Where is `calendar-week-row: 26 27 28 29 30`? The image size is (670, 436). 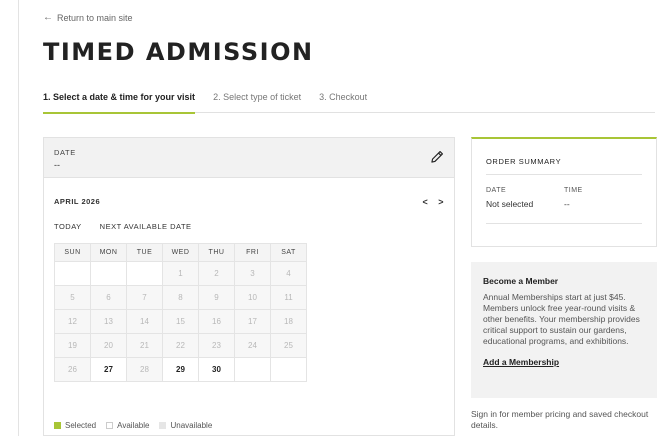
calendar-week-row: 26 27 28 29 30 is located at coordinates (180, 369).